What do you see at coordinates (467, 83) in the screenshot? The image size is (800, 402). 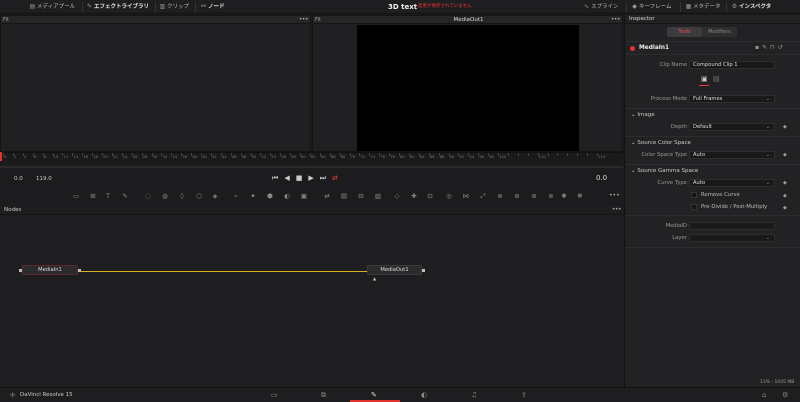 I see `viewer-right: Fit MediaOut1 •••` at bounding box center [467, 83].